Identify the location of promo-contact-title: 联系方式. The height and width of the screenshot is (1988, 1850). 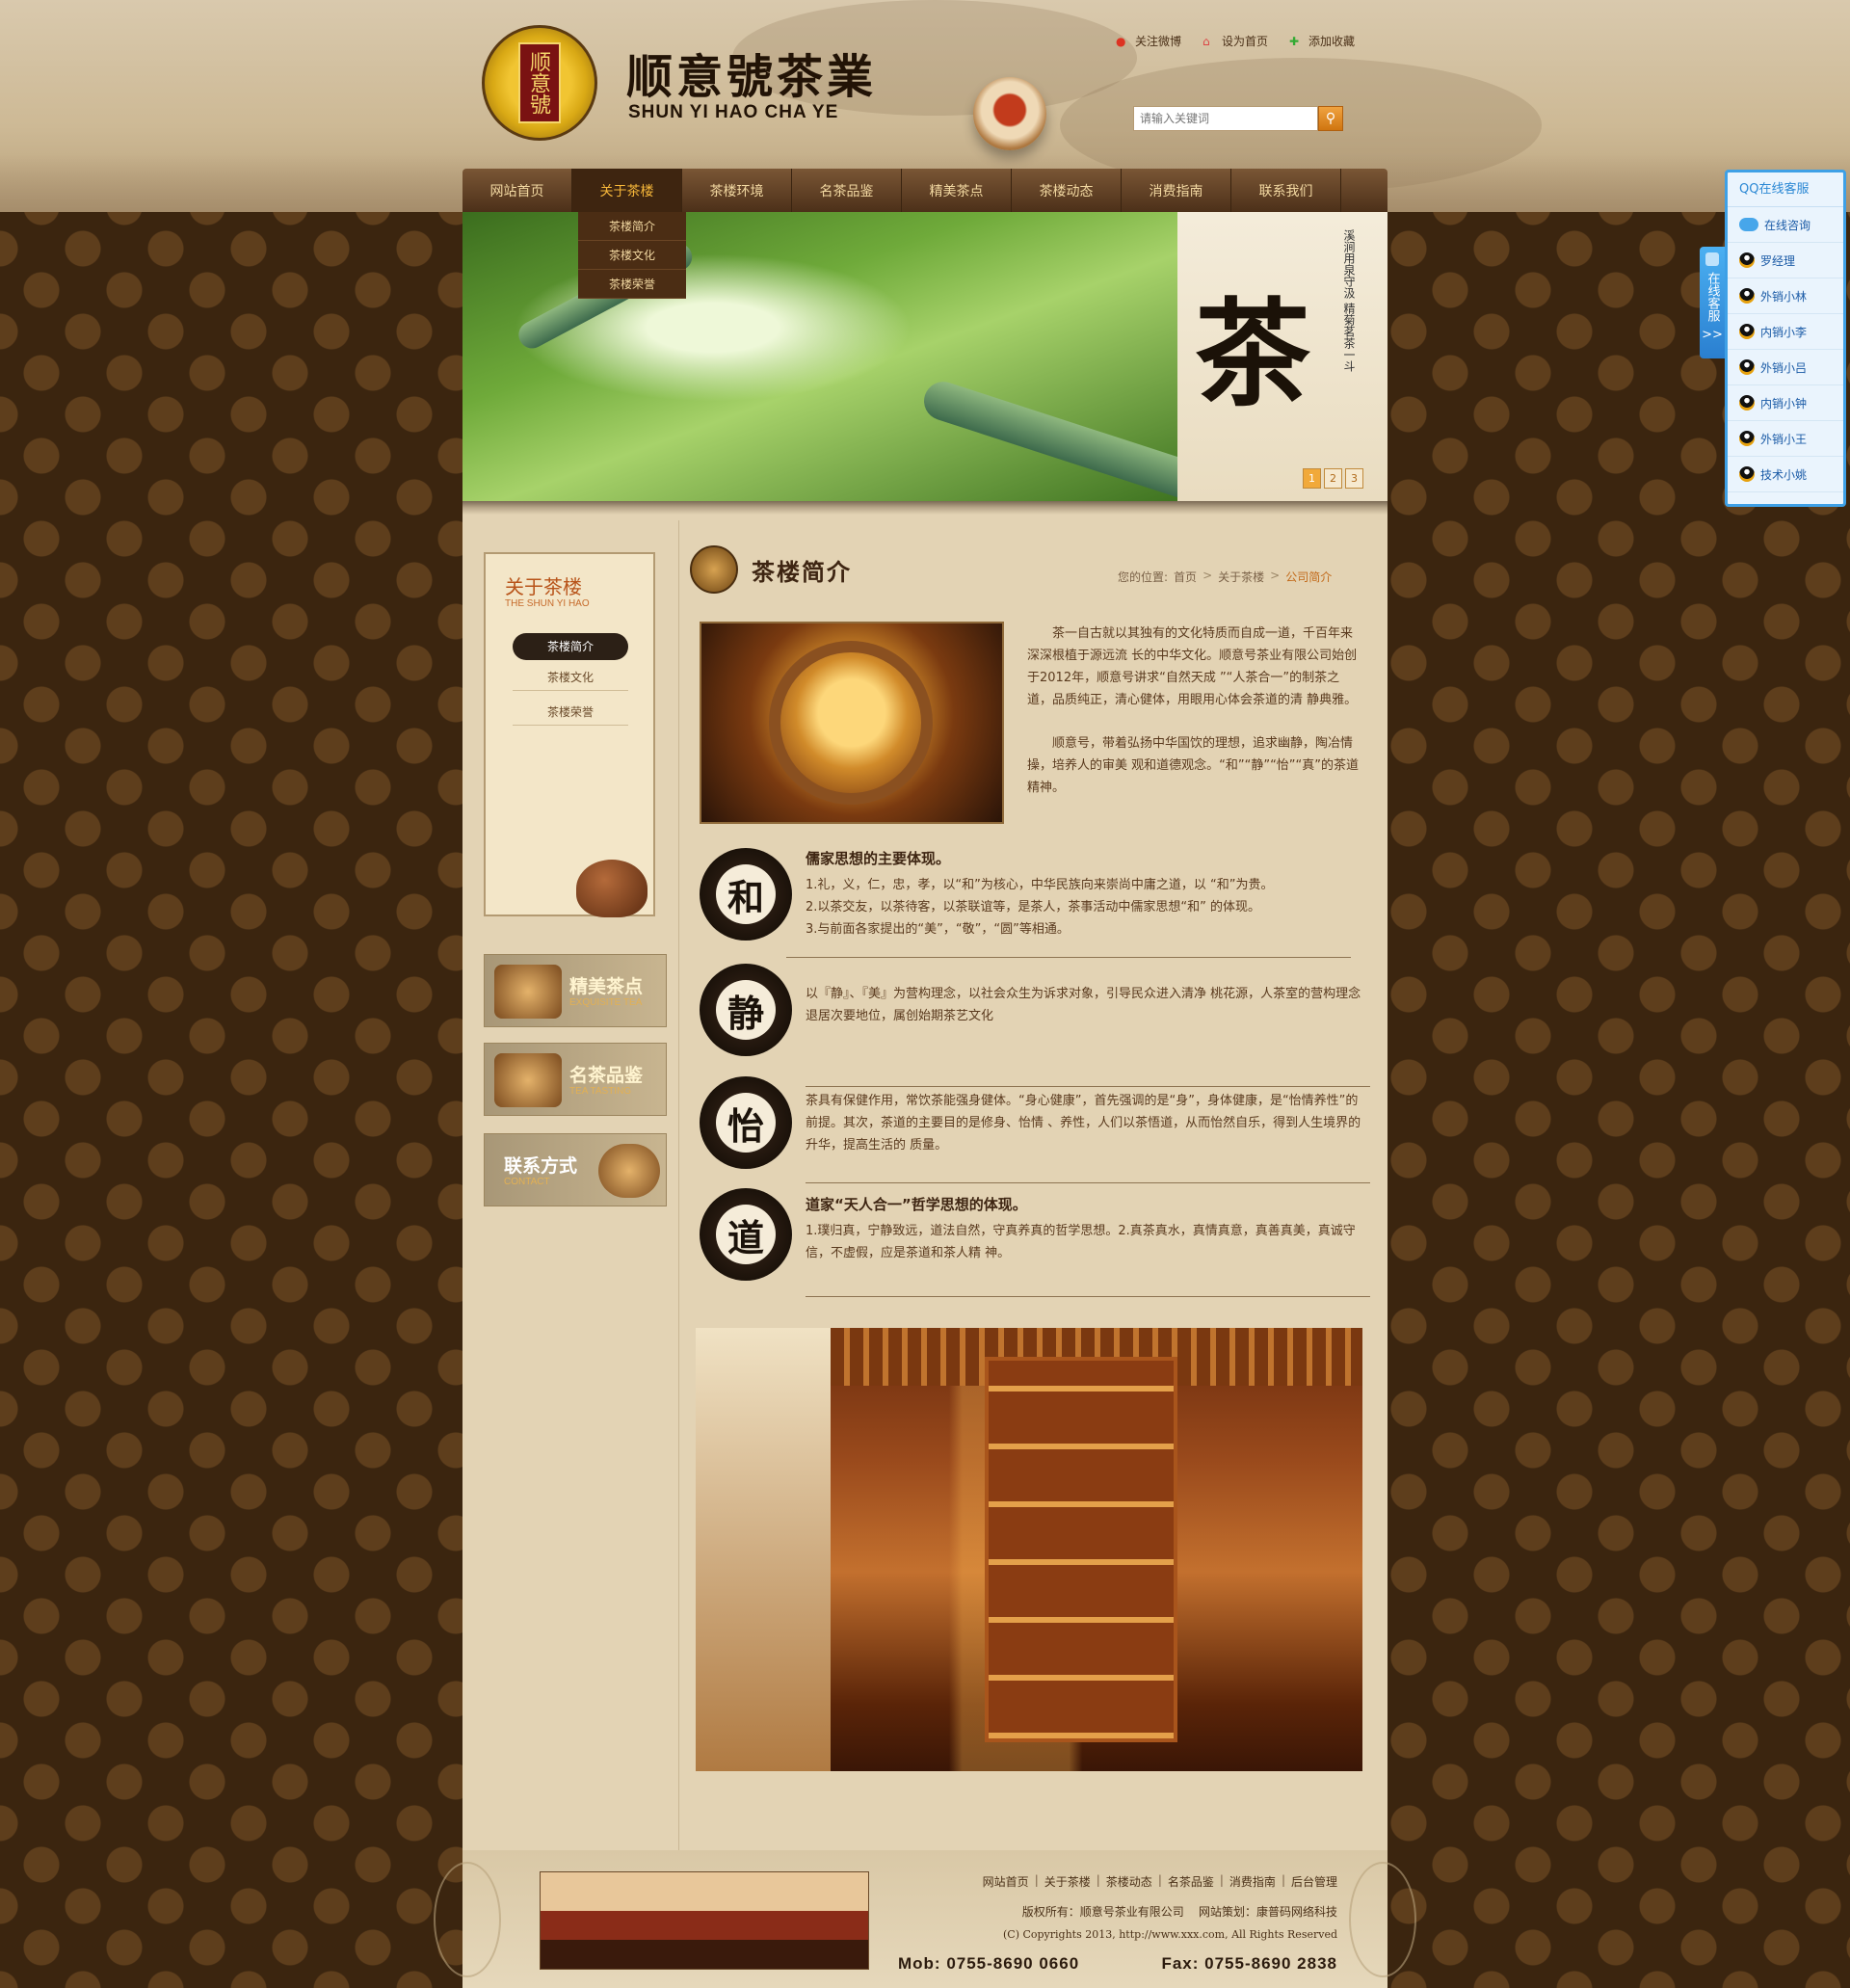
(541, 1166).